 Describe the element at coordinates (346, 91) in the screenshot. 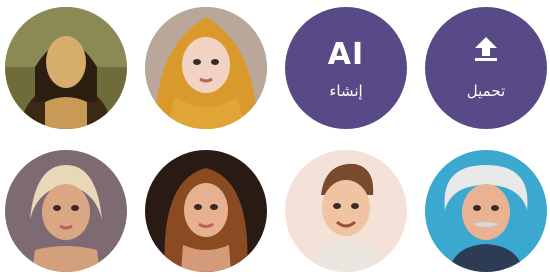

I see `create-label: إنشاء` at that location.